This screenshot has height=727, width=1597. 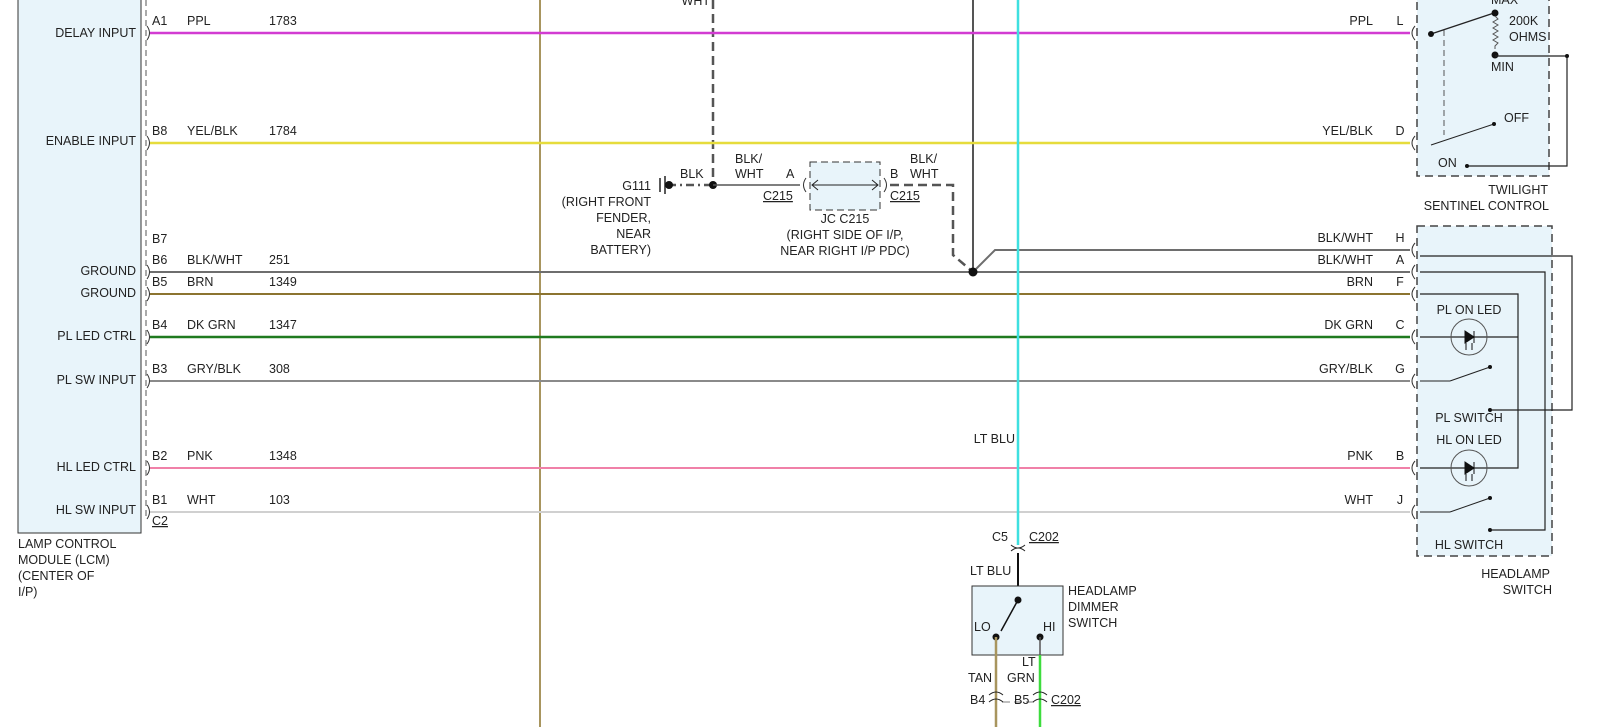 What do you see at coordinates (159, 369) in the screenshot?
I see `lcm-pin-label: B3` at bounding box center [159, 369].